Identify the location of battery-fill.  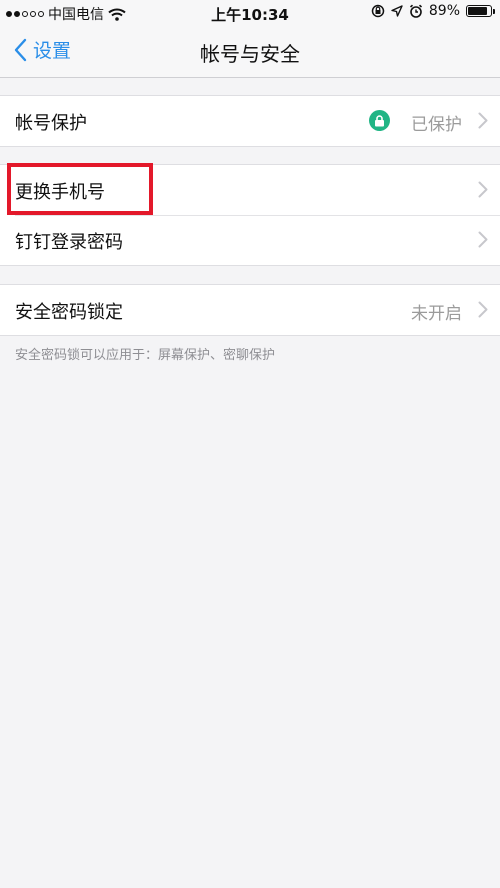
(477, 11).